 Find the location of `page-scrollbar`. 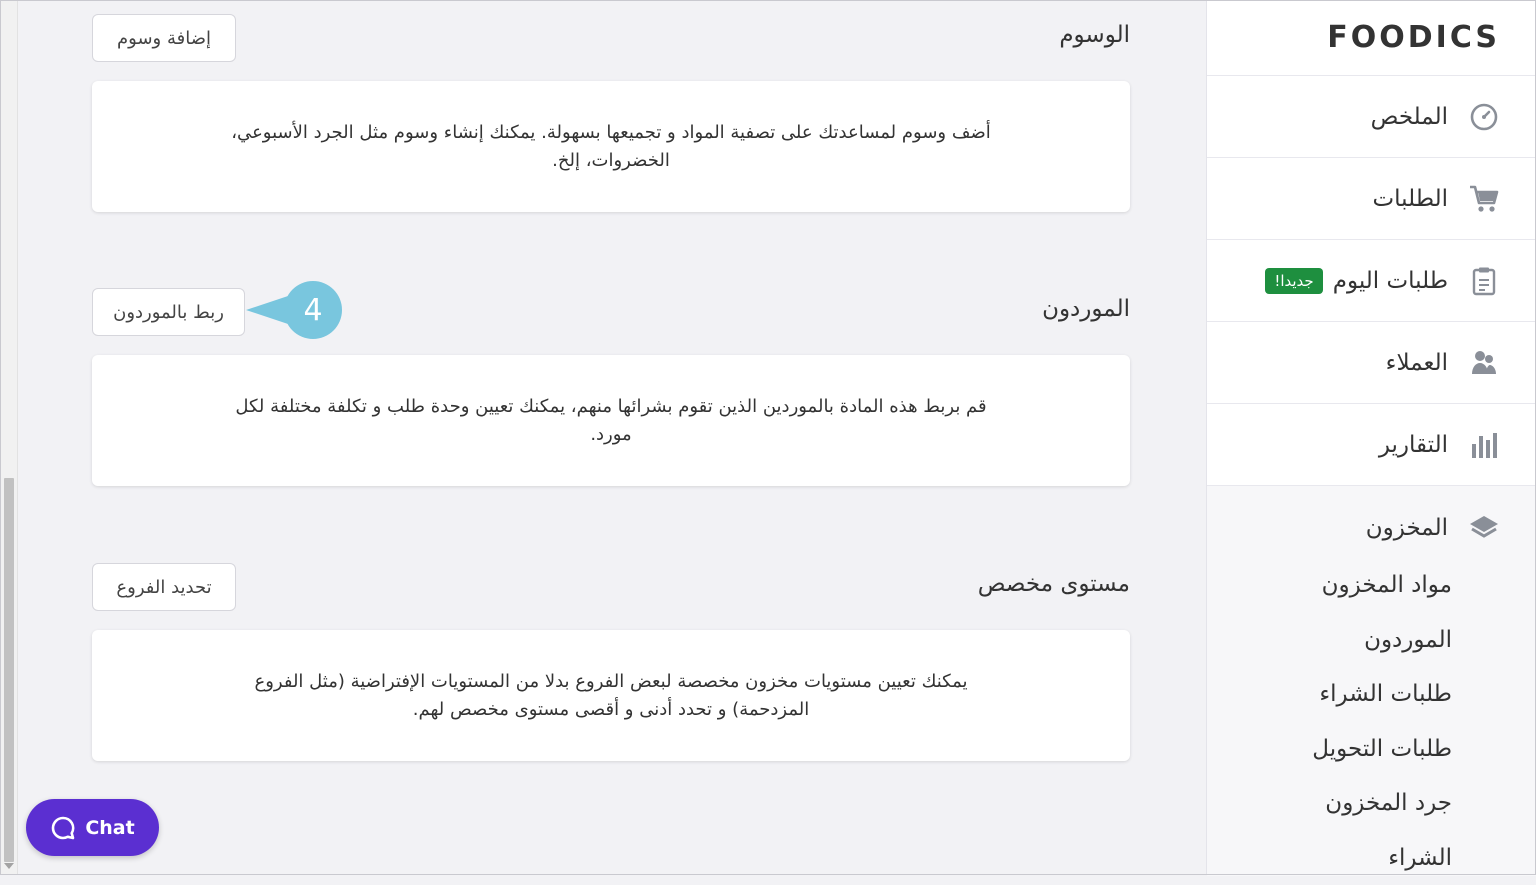

page-scrollbar is located at coordinates (9, 437).